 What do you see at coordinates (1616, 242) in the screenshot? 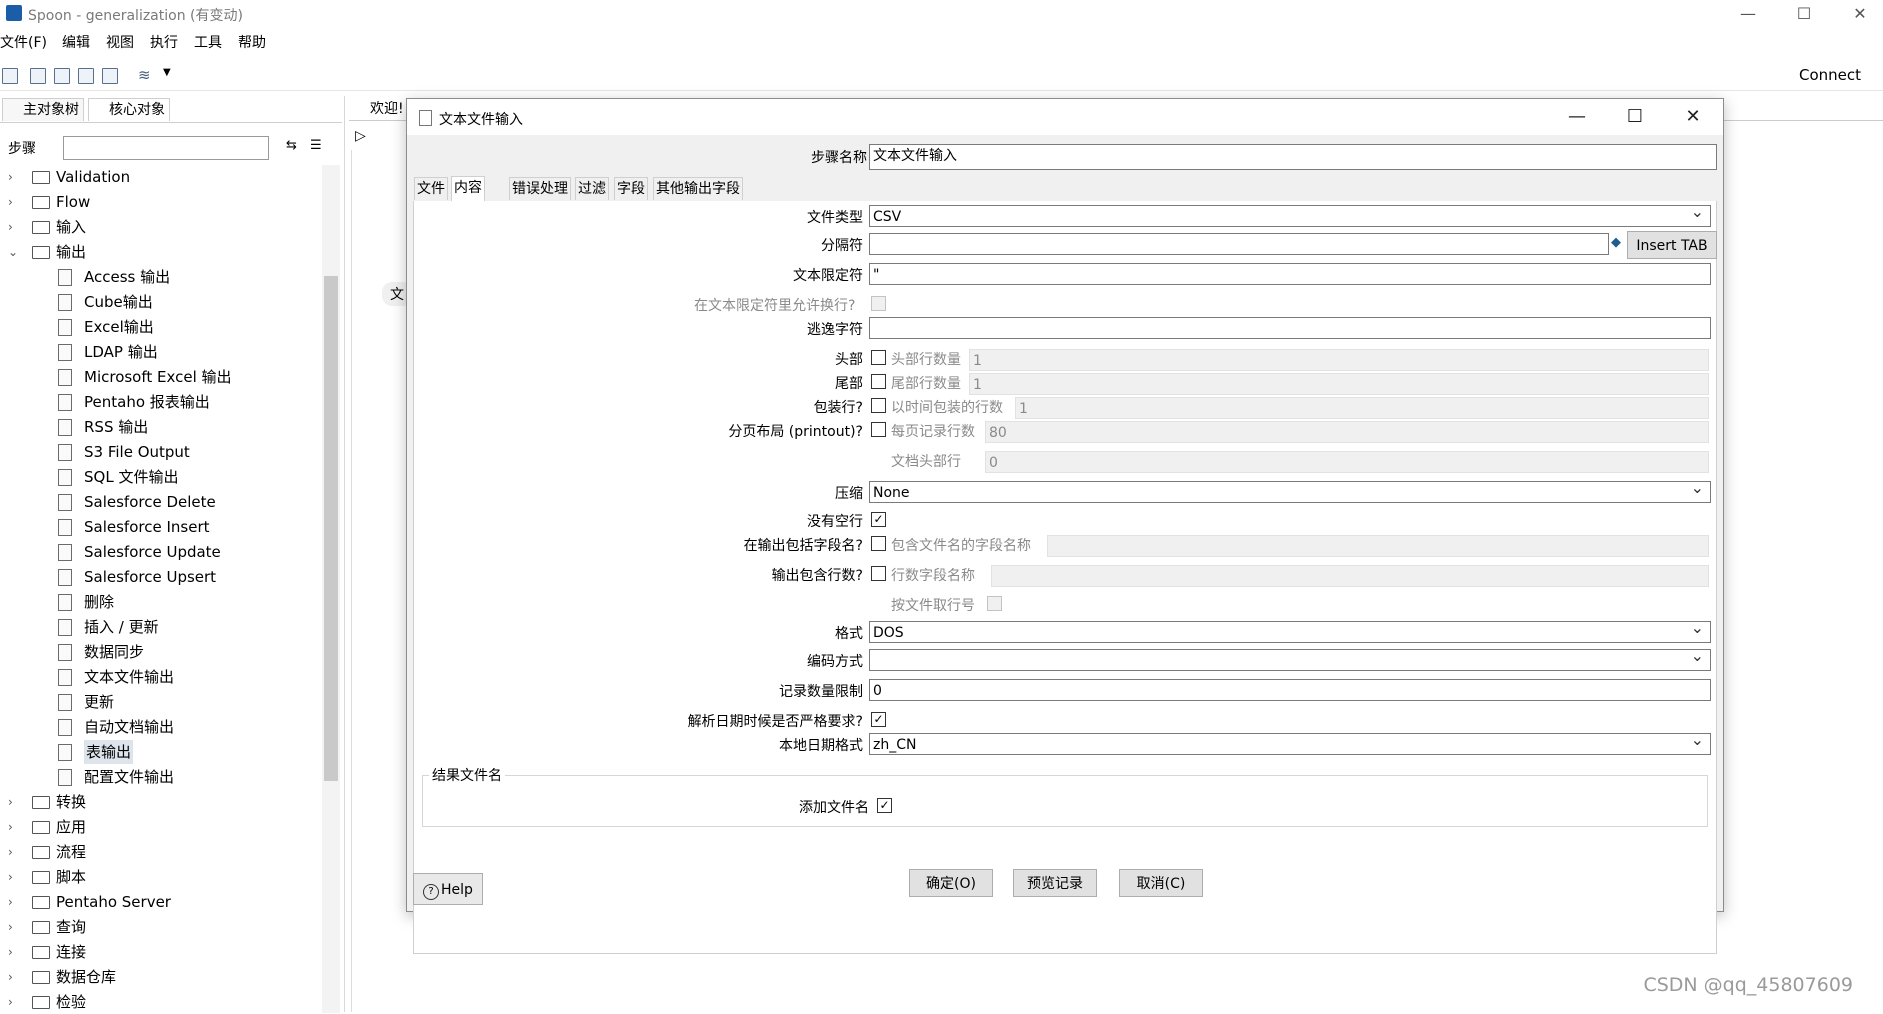
I see `variable-icon: ◆` at bounding box center [1616, 242].